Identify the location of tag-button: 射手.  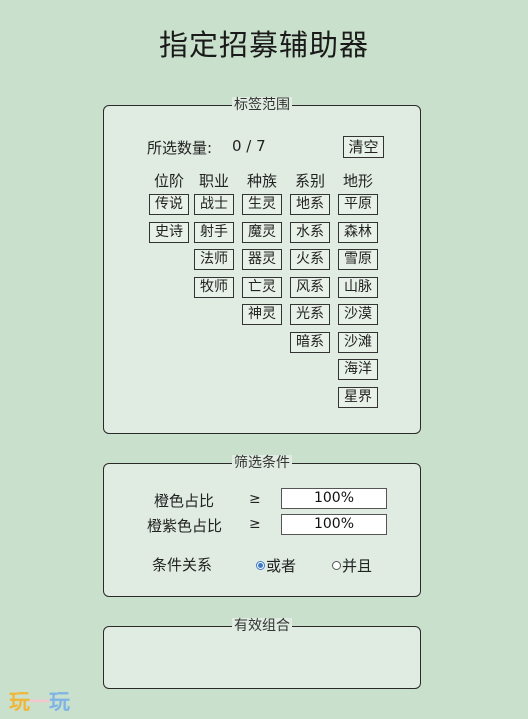
(214, 232).